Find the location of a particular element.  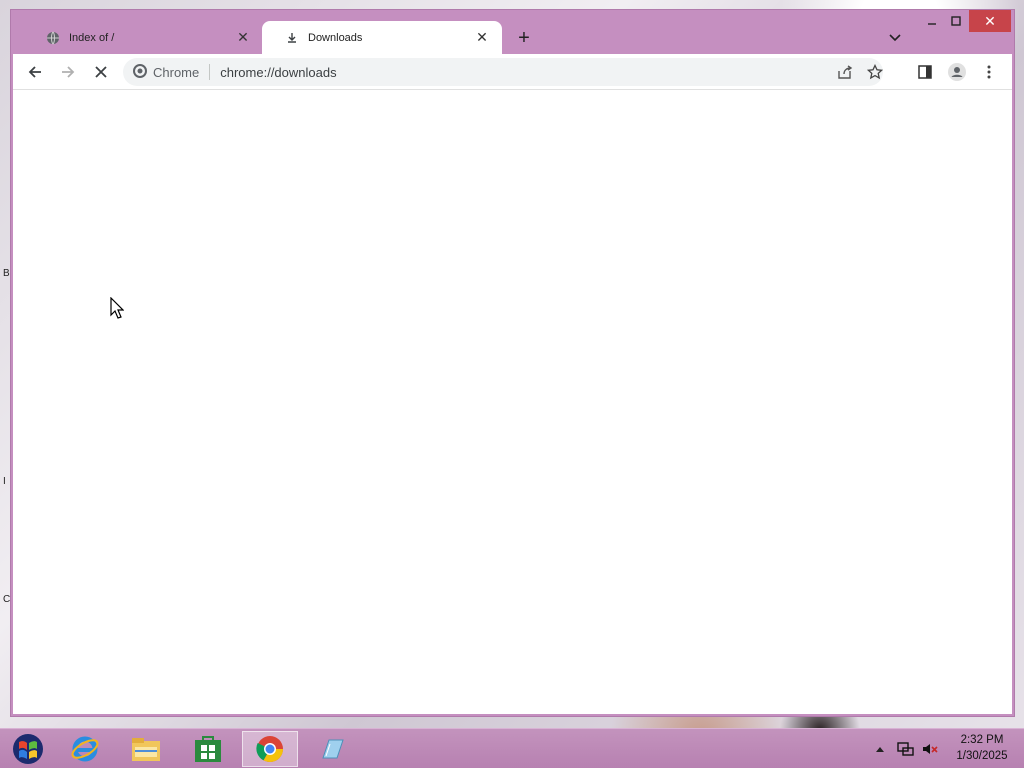

maximize-button is located at coordinates (956, 21).